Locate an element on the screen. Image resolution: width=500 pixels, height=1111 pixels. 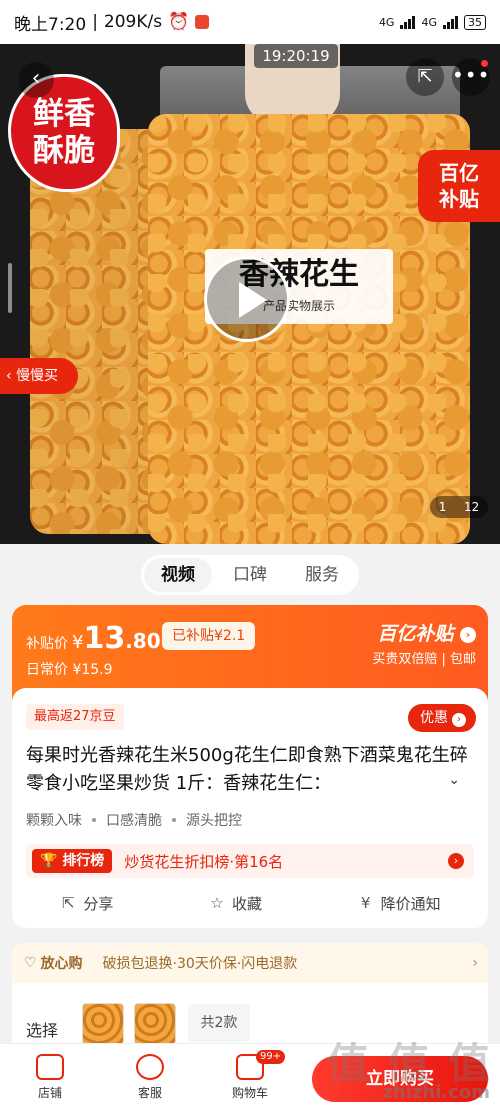
favorite-action: ☆ 收藏 is located at coordinates (235, 903).